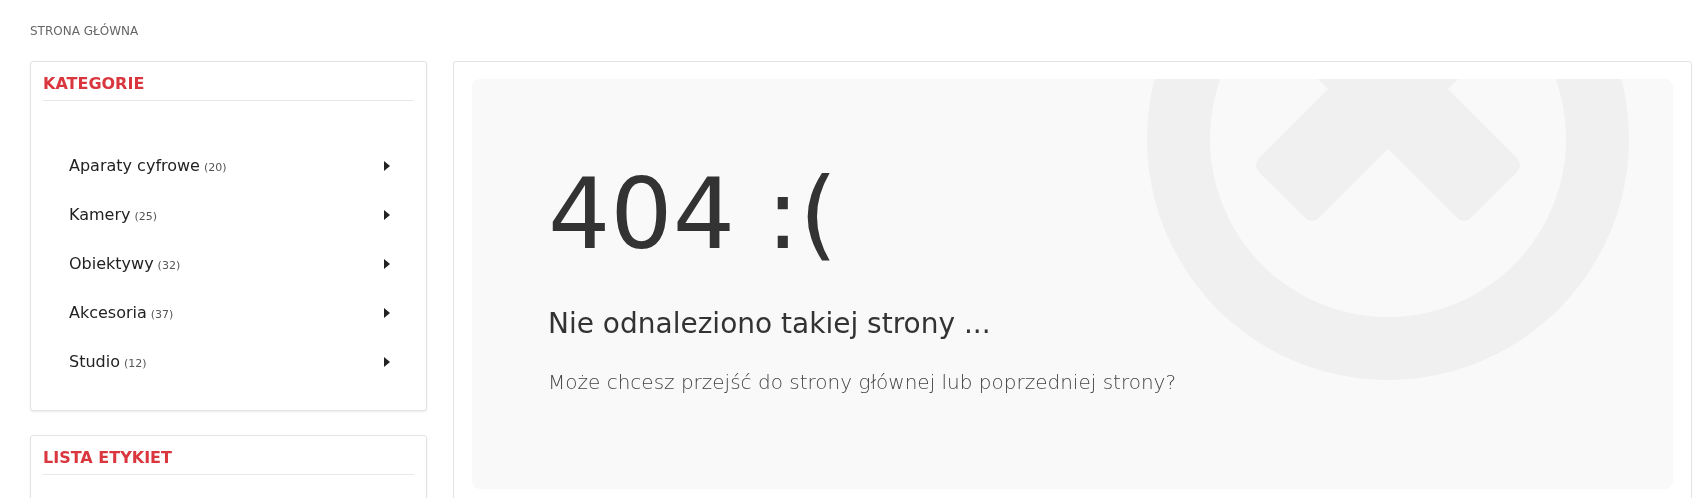 This screenshot has height=498, width=1700. What do you see at coordinates (229, 214) in the screenshot?
I see `category-item: Kamery (25)` at bounding box center [229, 214].